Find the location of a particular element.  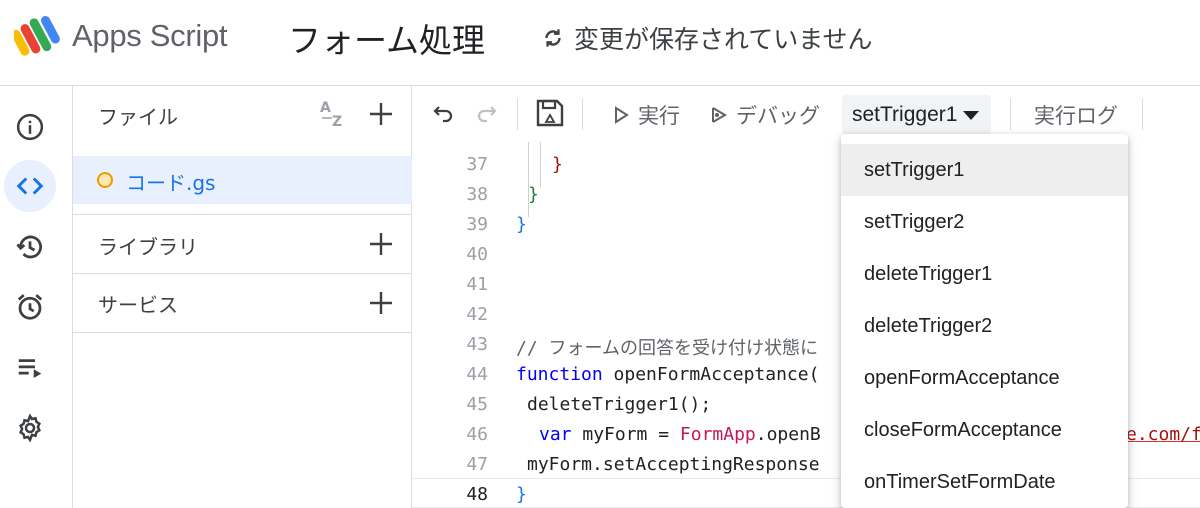

function-select: setTrigger1 is located at coordinates (917, 115).